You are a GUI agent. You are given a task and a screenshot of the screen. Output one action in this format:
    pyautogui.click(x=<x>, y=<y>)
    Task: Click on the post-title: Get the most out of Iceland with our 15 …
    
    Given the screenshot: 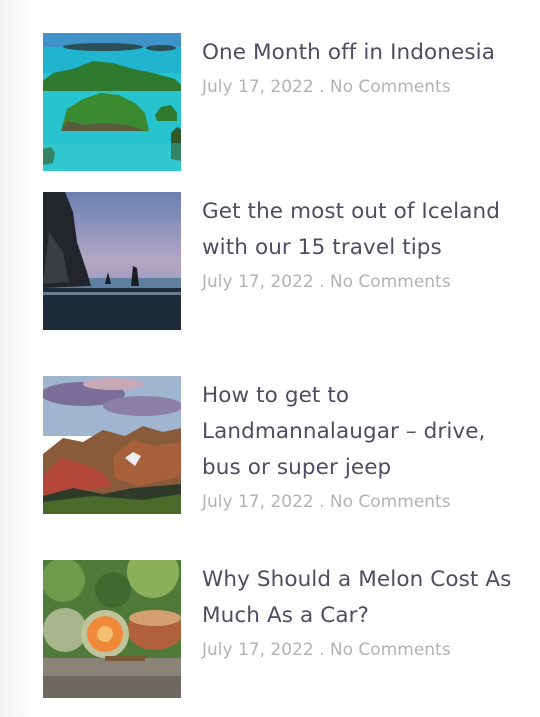 What is the action you would take?
    pyautogui.click(x=357, y=230)
    